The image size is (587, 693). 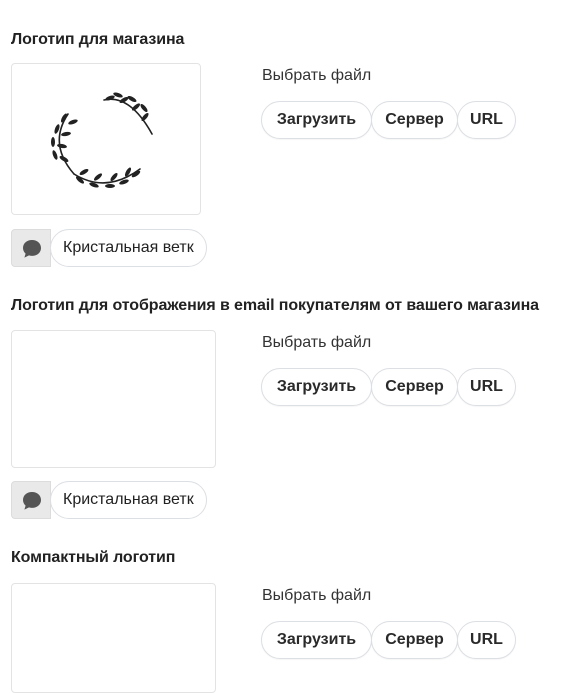 I want to click on laurel-wreath-logo, so click(x=102, y=140).